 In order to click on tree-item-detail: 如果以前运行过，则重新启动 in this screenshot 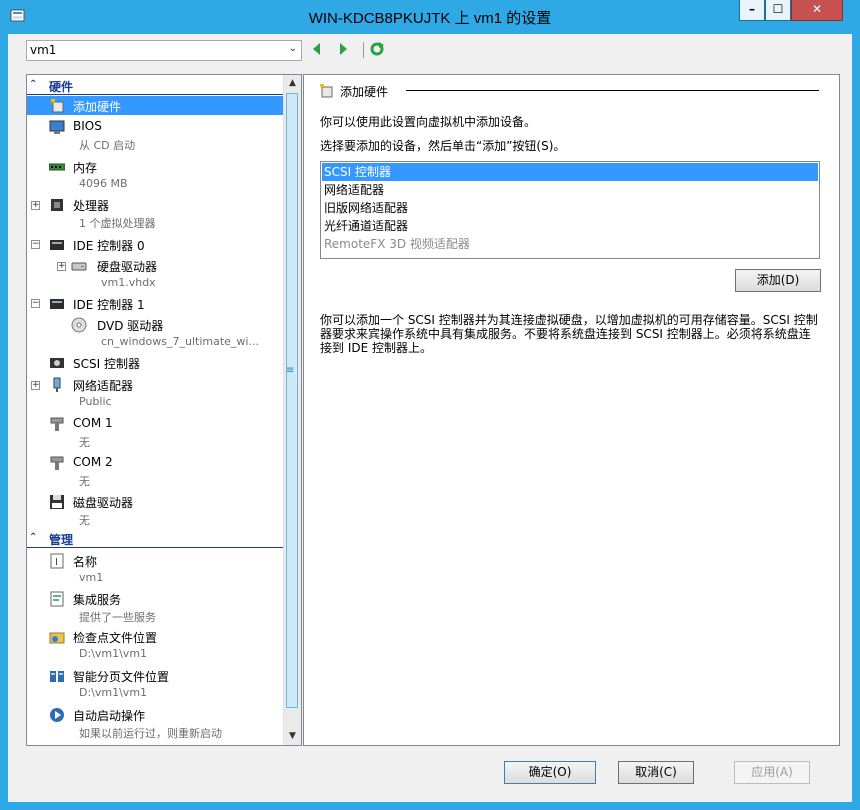, I will do `click(150, 733)`.